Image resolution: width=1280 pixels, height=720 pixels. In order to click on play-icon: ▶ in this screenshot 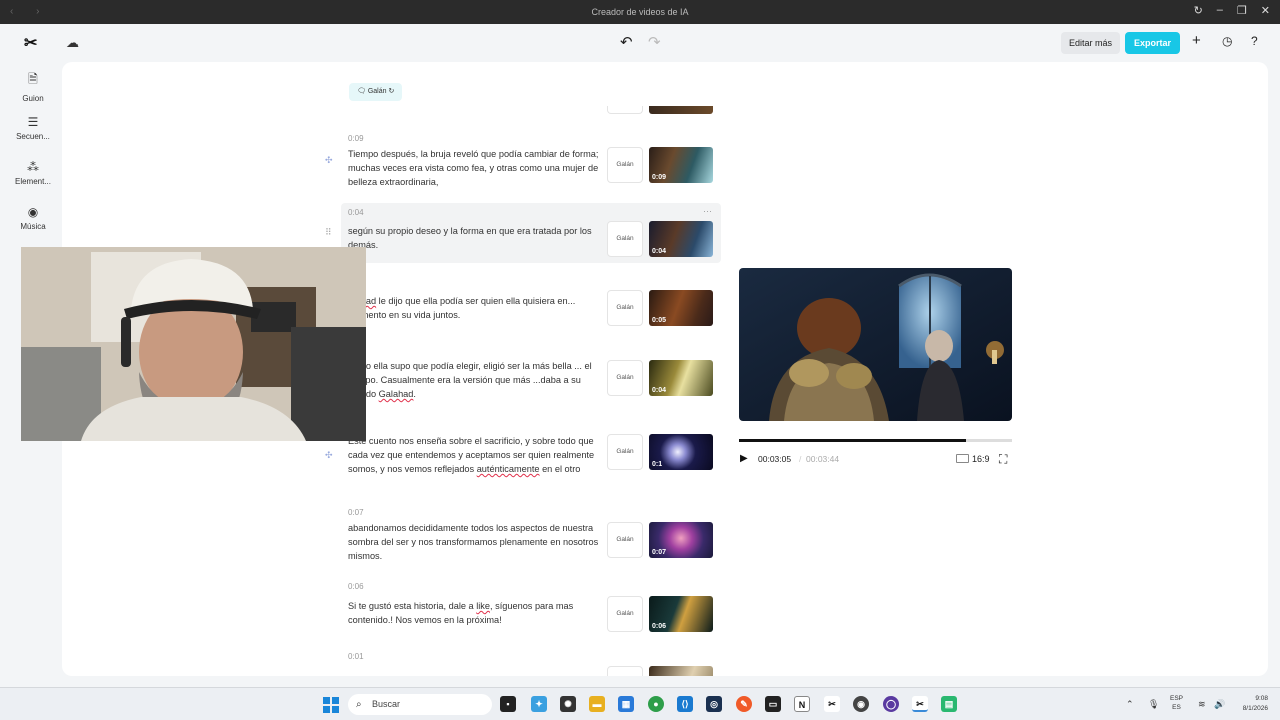, I will do `click(744, 458)`.